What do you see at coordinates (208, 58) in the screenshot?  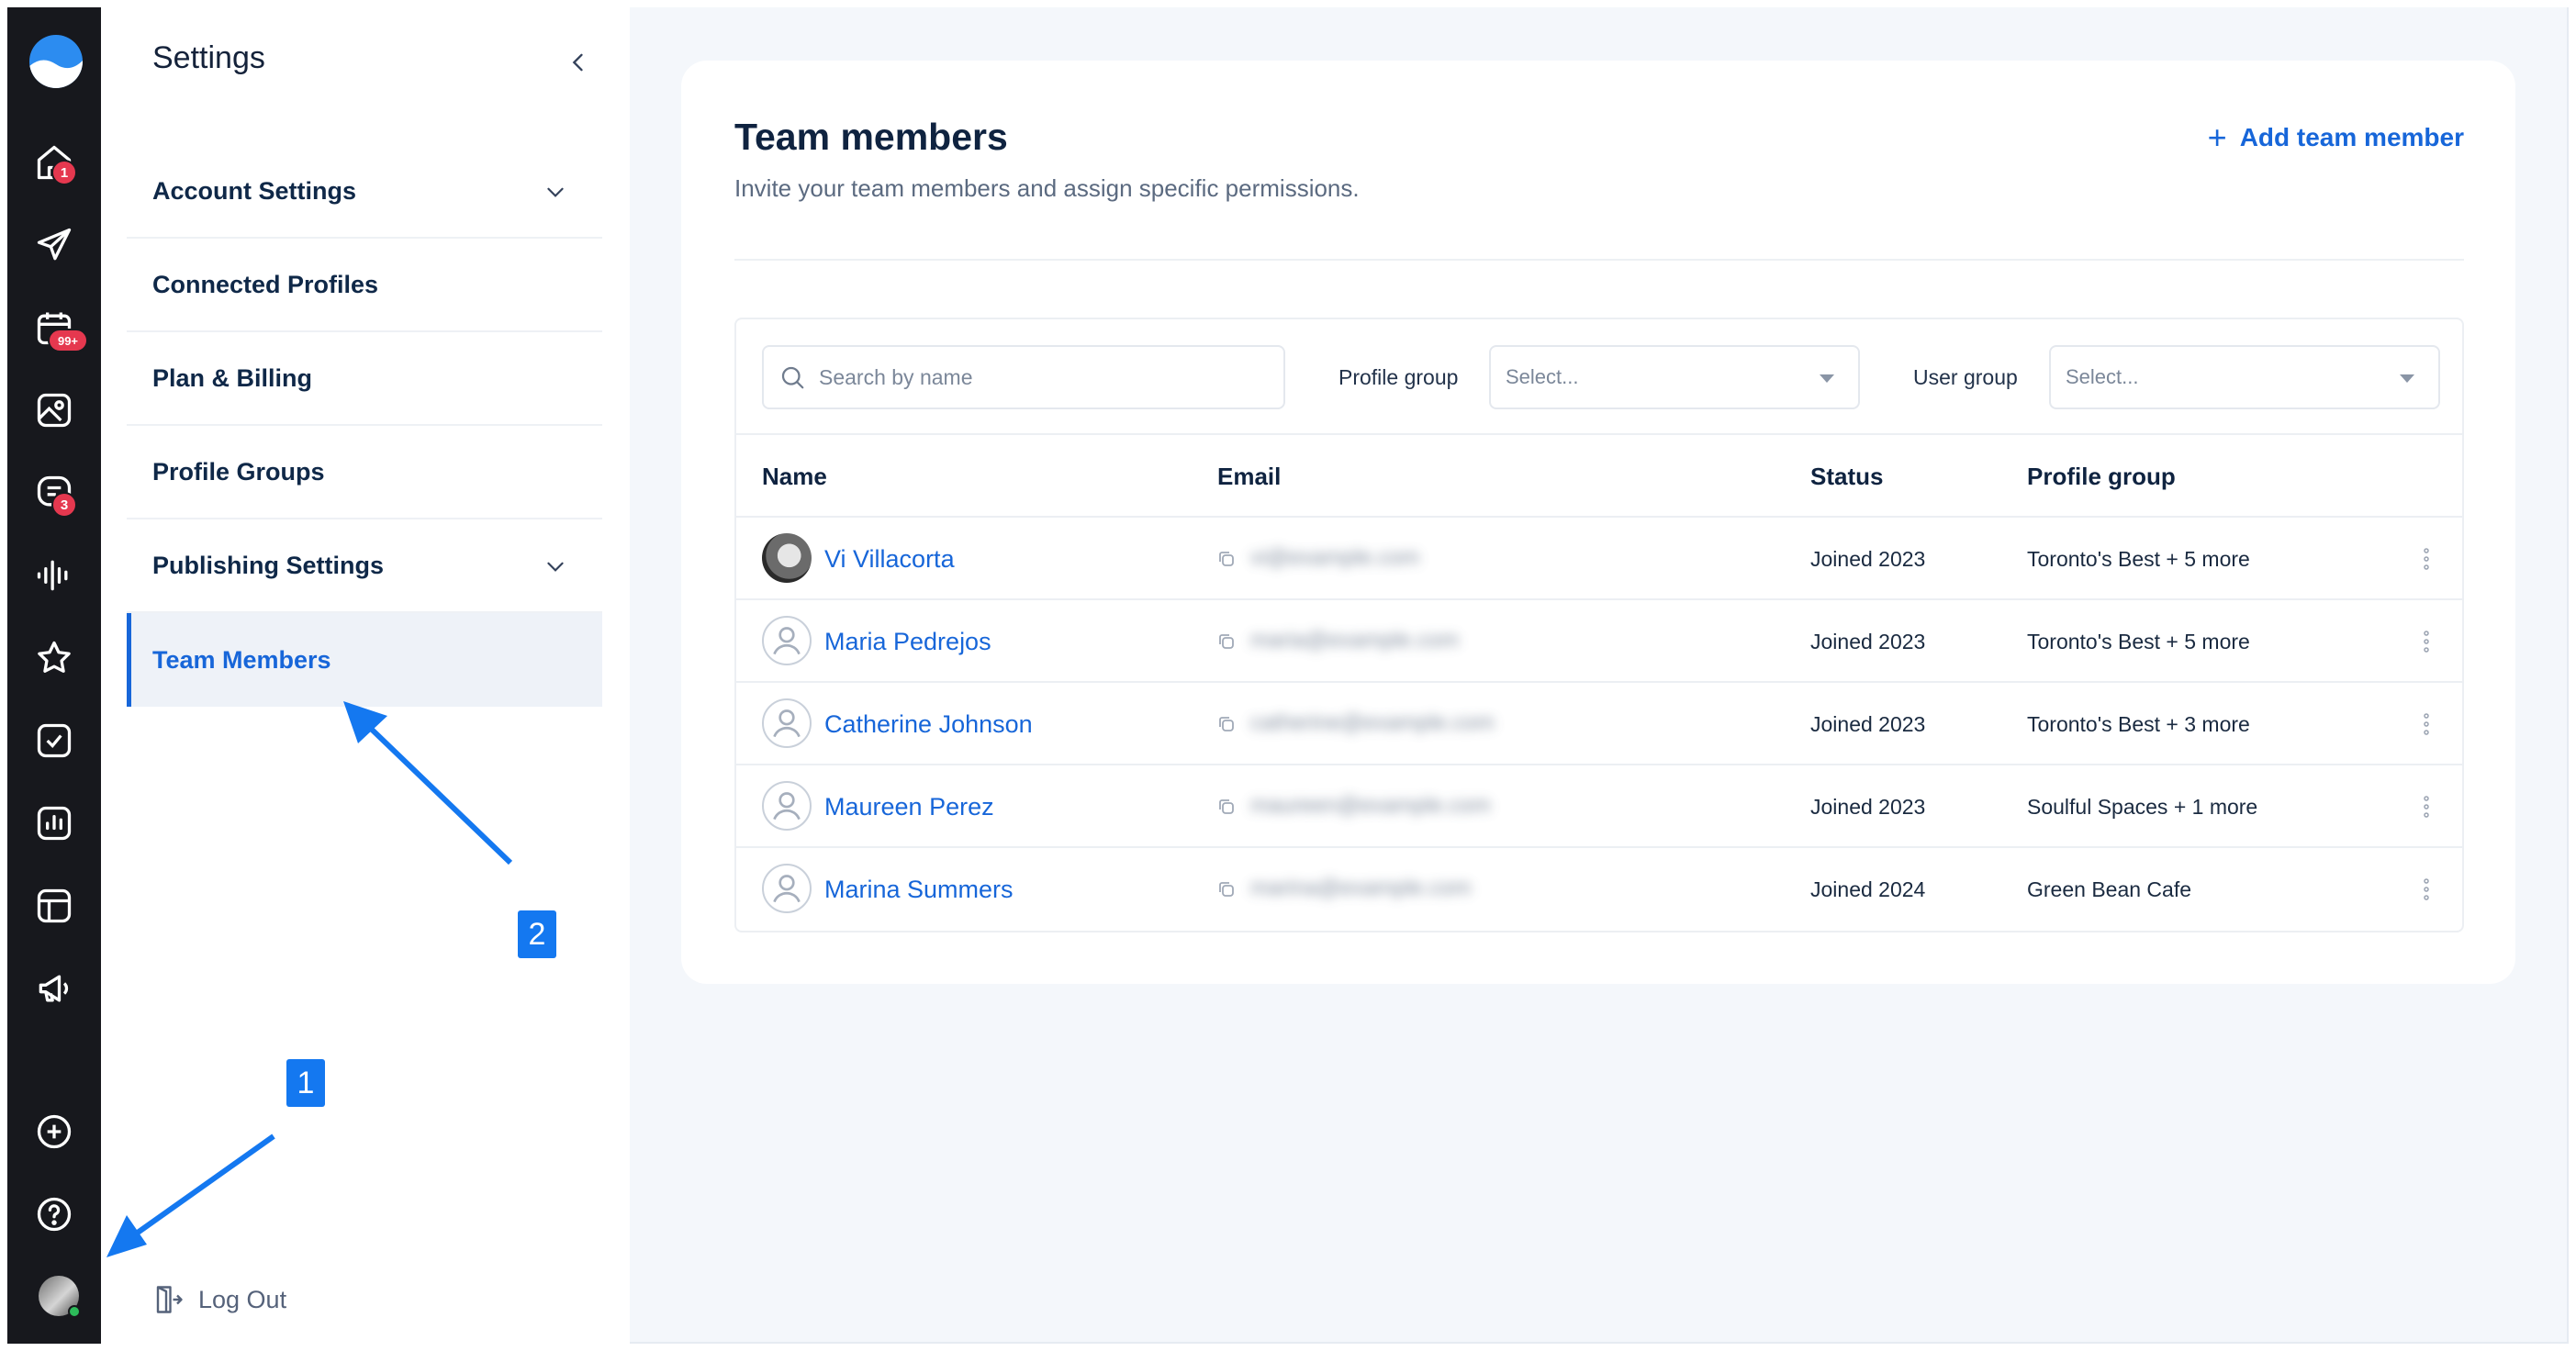 I see `settings-title: Settings` at bounding box center [208, 58].